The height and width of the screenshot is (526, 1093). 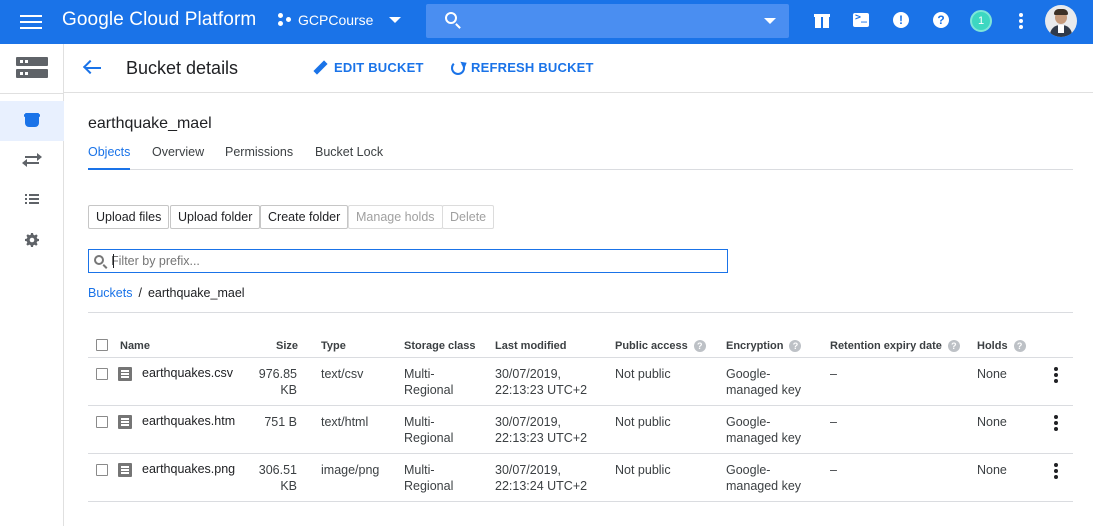 What do you see at coordinates (468, 217) in the screenshot?
I see `delete-button: Delete` at bounding box center [468, 217].